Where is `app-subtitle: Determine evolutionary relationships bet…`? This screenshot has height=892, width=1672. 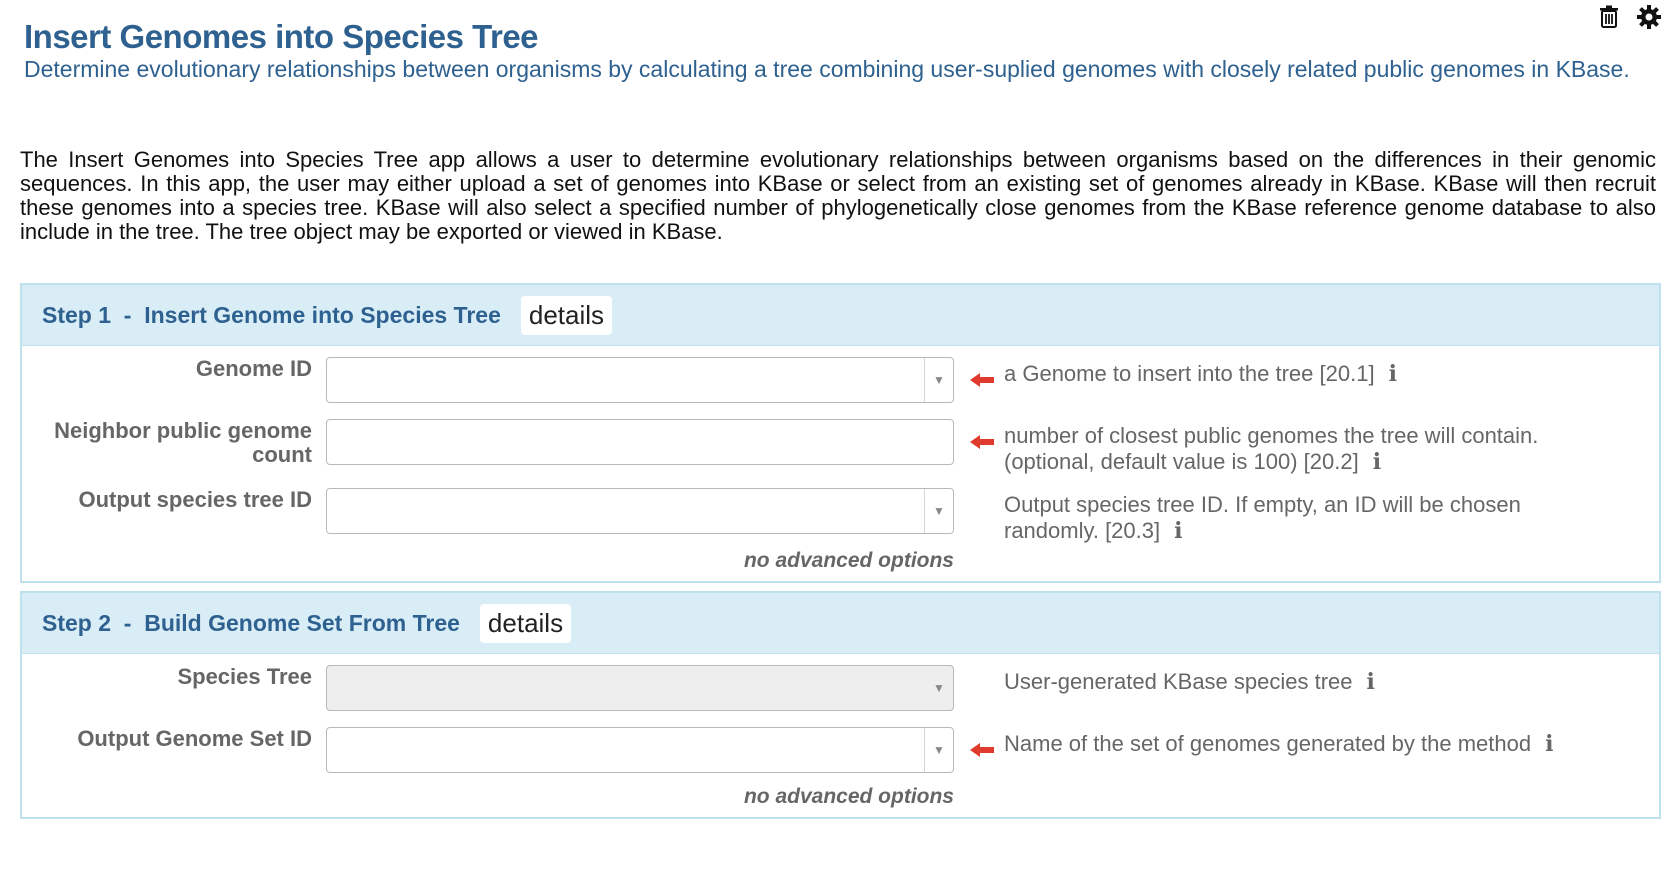
app-subtitle: Determine evolutionary relationships bet… is located at coordinates (827, 69).